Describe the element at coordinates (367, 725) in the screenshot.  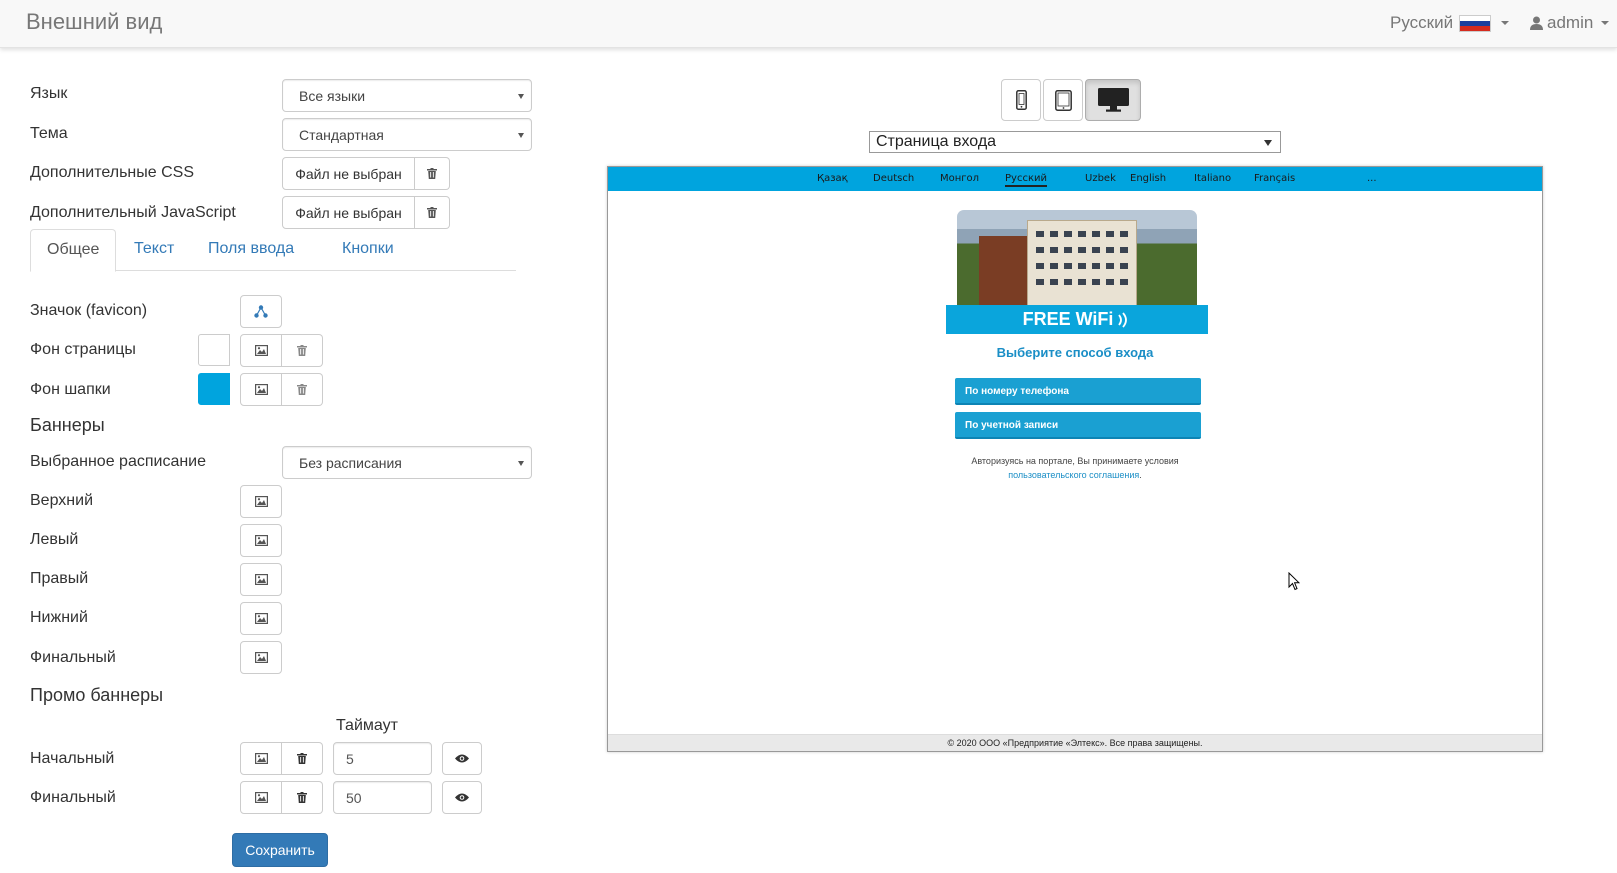
I see `timeout-header: Таймаут` at that location.